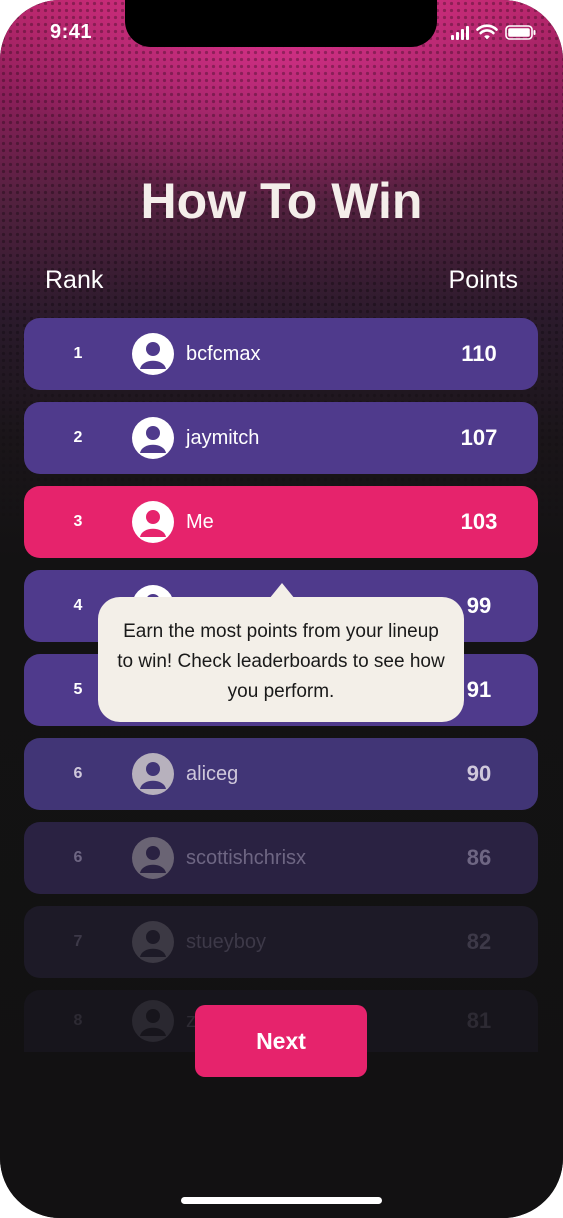  What do you see at coordinates (200, 521) in the screenshot?
I see `row-username: Me` at bounding box center [200, 521].